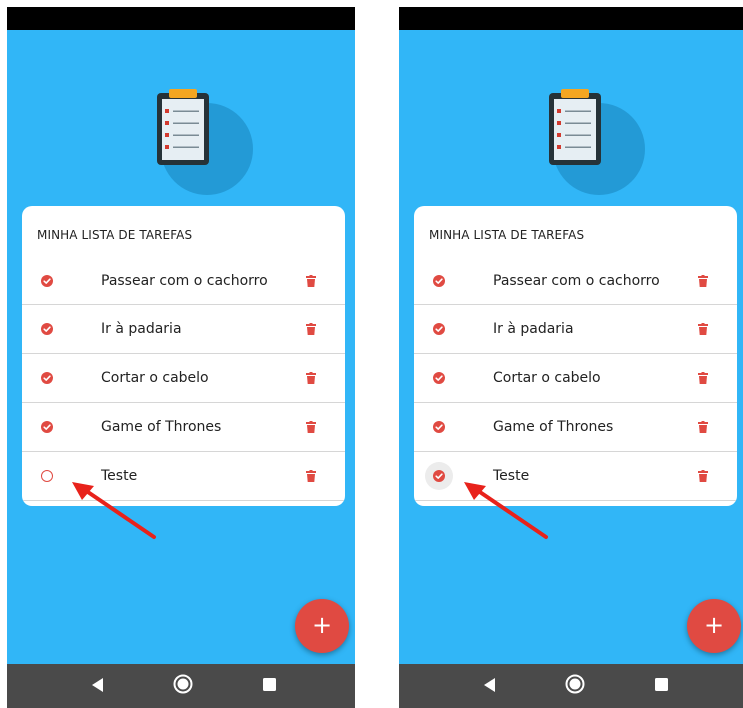 This screenshot has width=743, height=708. I want to click on empty-circle-icon, so click(47, 476).